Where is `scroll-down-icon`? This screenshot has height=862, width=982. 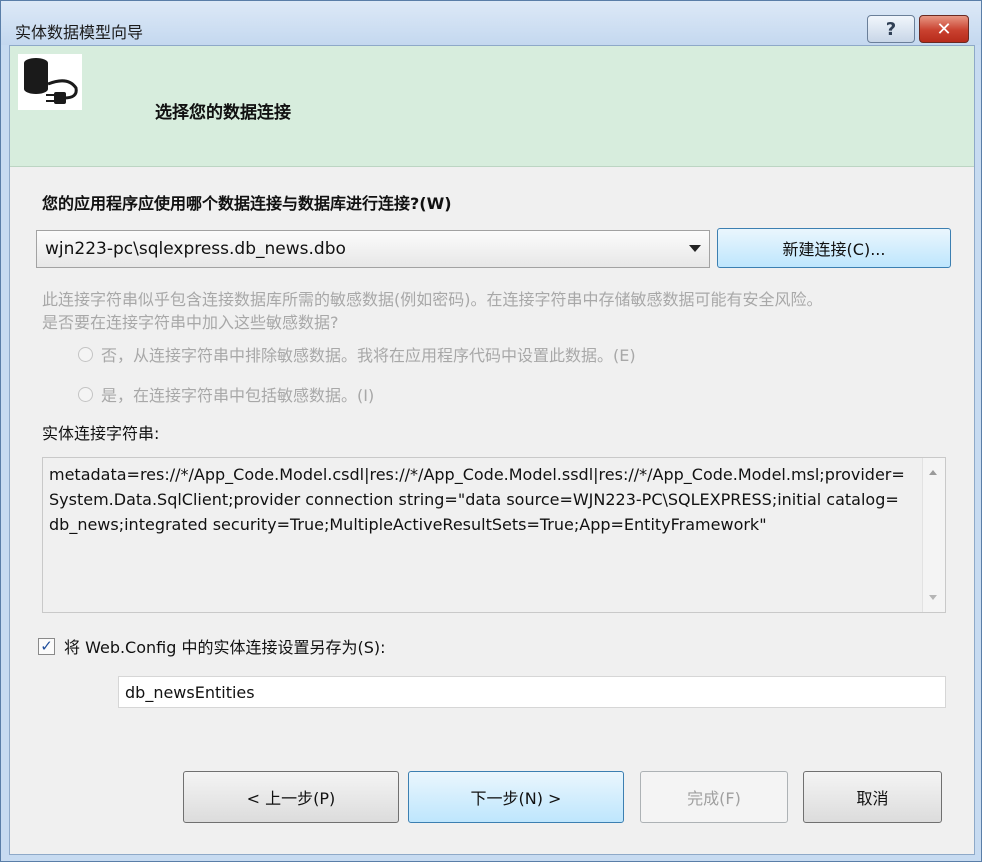
scroll-down-icon is located at coordinates (933, 597).